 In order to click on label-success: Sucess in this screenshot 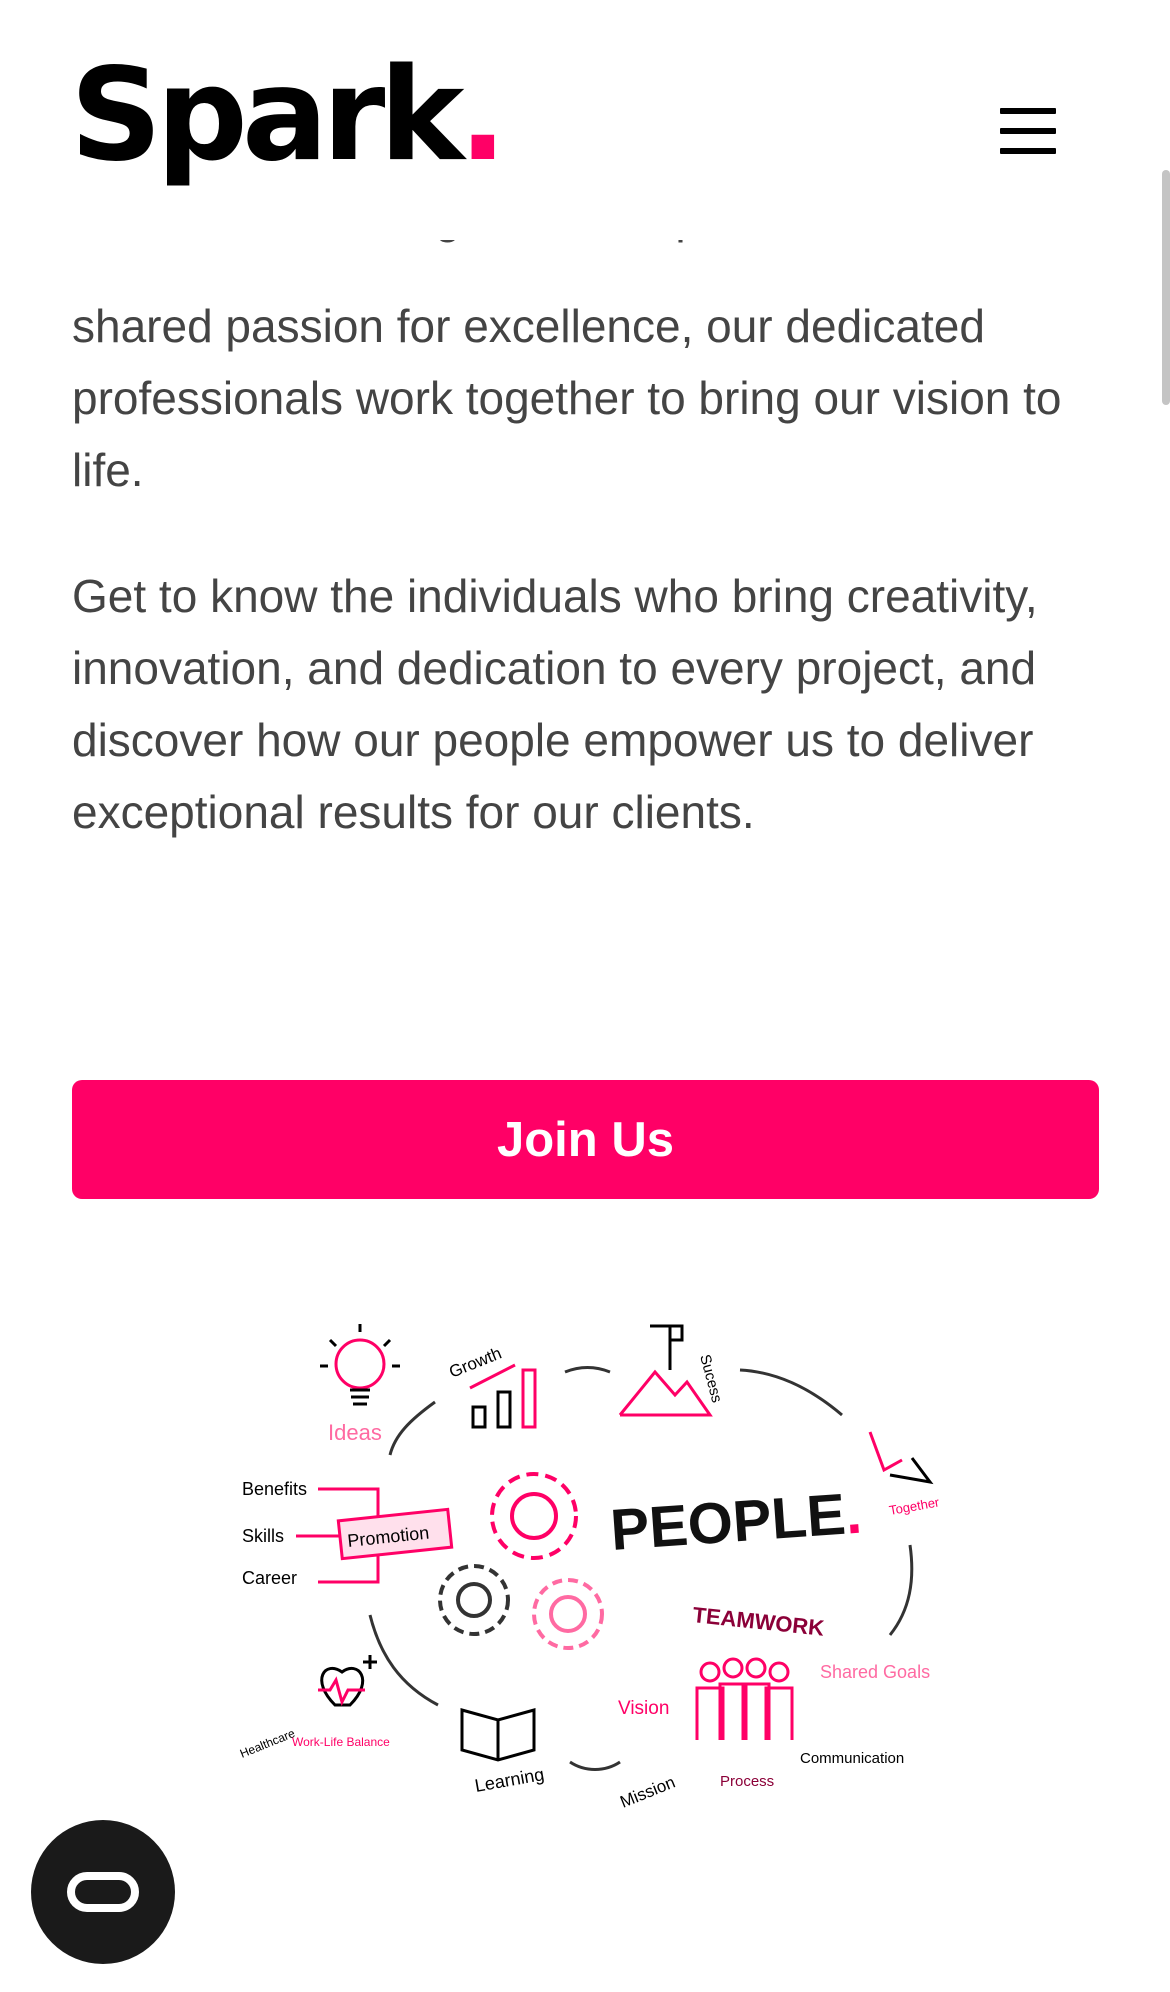, I will do `click(710, 1379)`.